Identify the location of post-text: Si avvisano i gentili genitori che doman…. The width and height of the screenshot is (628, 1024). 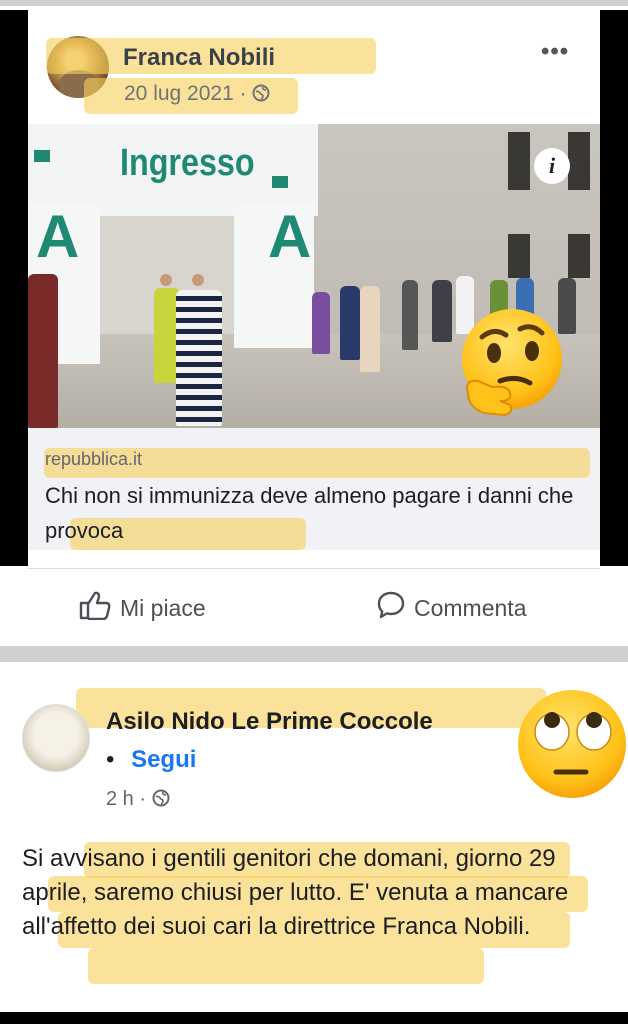
(295, 892).